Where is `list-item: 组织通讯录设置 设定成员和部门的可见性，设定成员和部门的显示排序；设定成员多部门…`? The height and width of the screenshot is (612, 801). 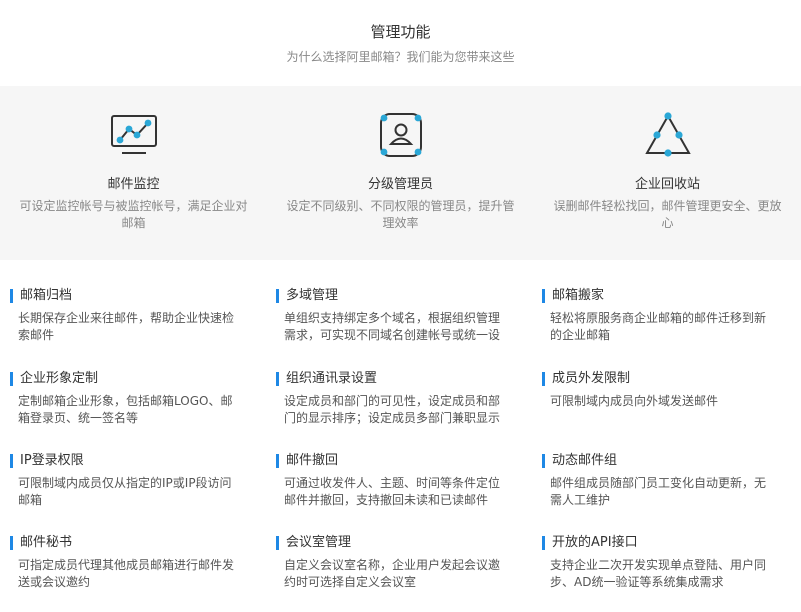 list-item: 组织通讯录设置 设定成员和部门的可见性，设定成员和部门的显示排序；设定成员多部门… is located at coordinates (392, 399).